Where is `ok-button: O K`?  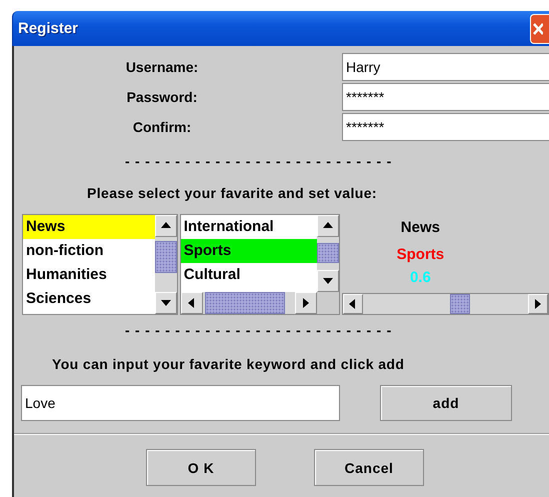 ok-button: O K is located at coordinates (201, 467).